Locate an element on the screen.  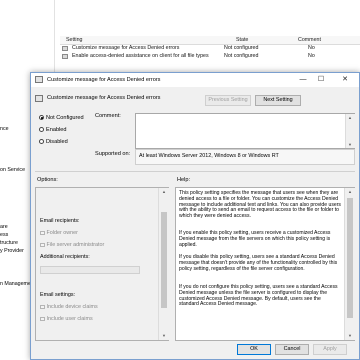
radio-disabled: Disabled is located at coordinates (53, 142).